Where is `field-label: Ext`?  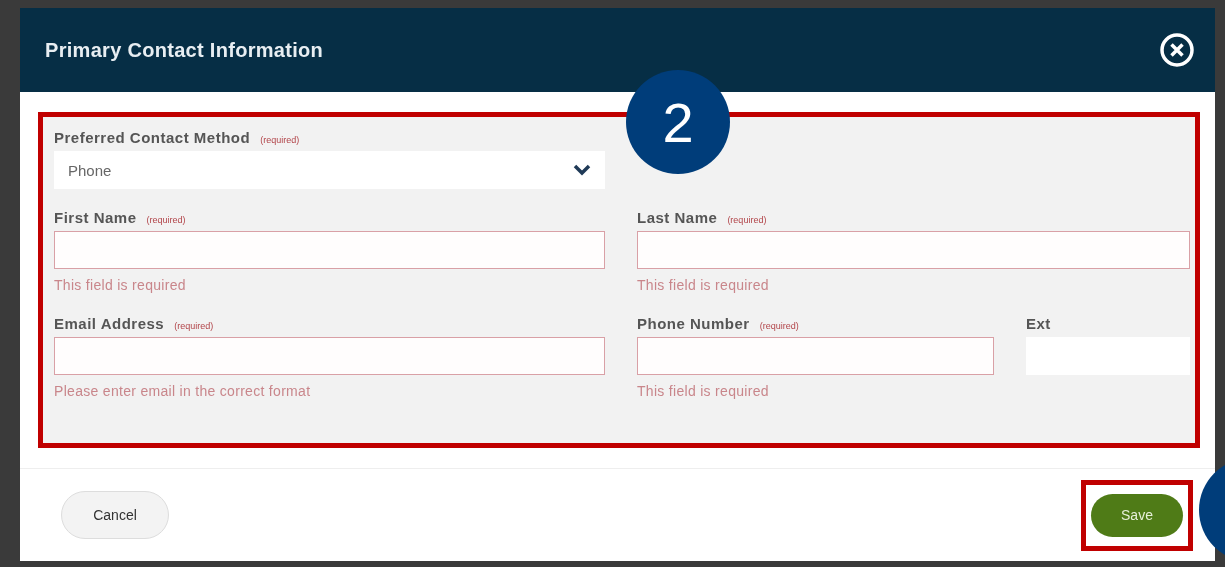 field-label: Ext is located at coordinates (1038, 323).